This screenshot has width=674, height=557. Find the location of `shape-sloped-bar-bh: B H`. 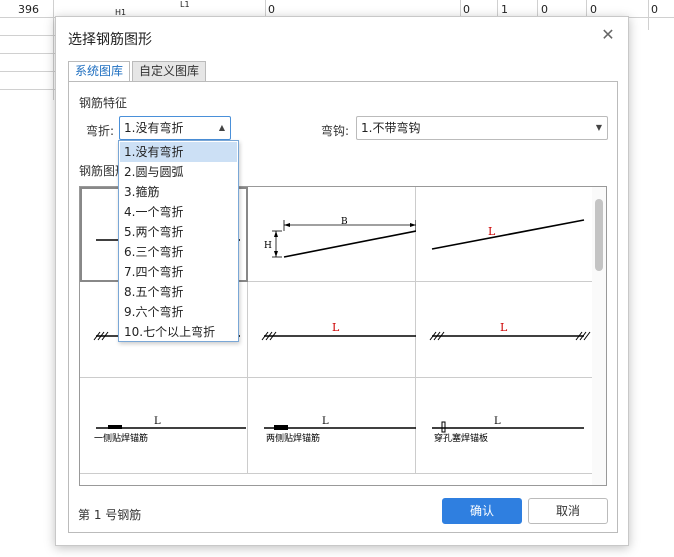

shape-sloped-bar-bh: B H is located at coordinates (332, 234).